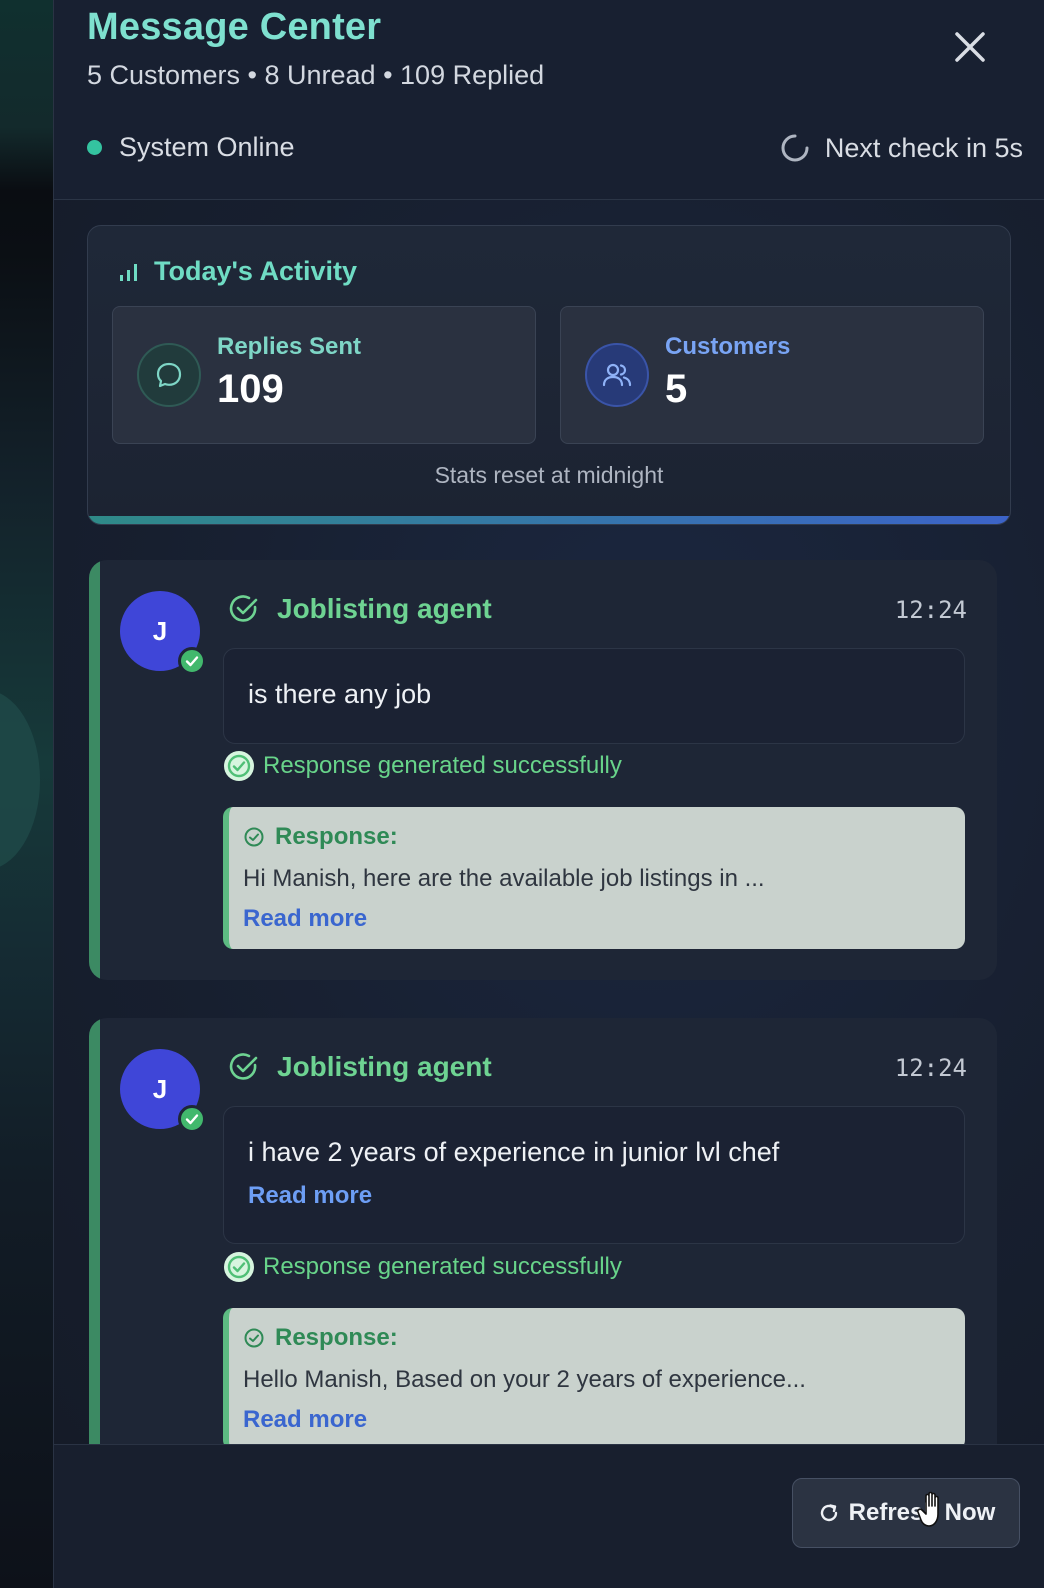 The image size is (1044, 1588). What do you see at coordinates (594, 1196) in the screenshot?
I see `message-read-more-link: Read more` at bounding box center [594, 1196].